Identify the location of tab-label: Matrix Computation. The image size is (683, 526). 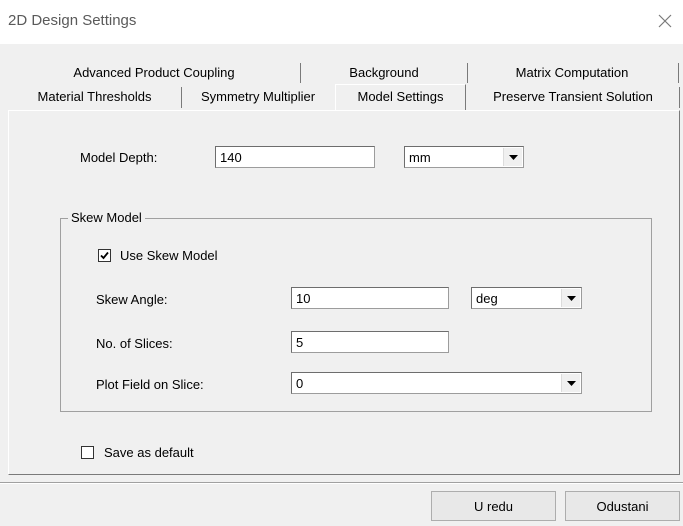
(572, 72).